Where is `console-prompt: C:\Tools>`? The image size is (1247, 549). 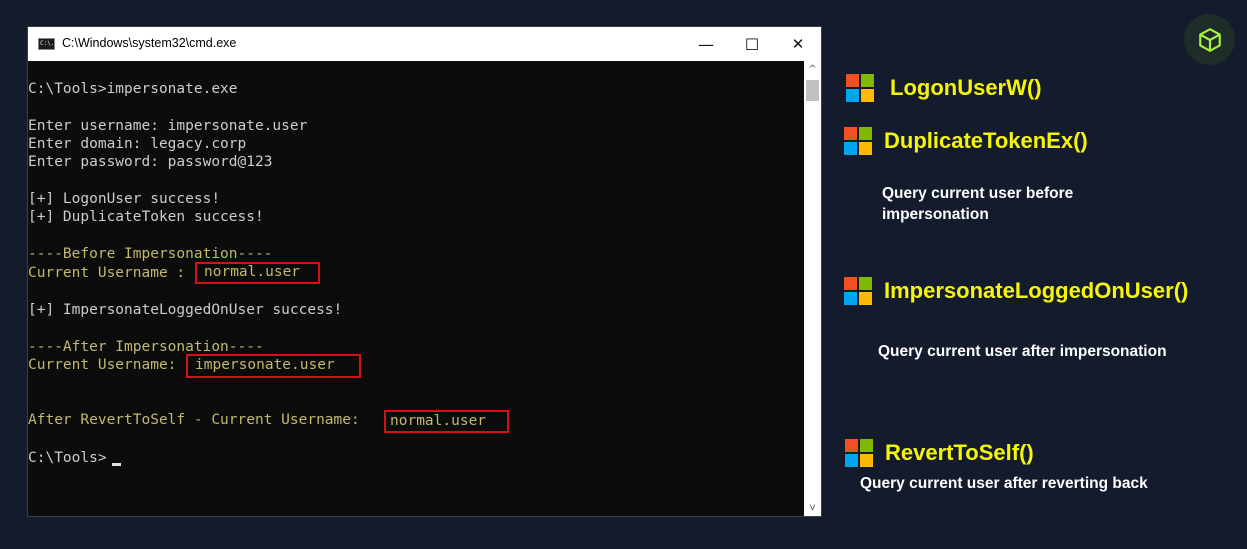
console-prompt: C:\Tools> is located at coordinates (67, 458).